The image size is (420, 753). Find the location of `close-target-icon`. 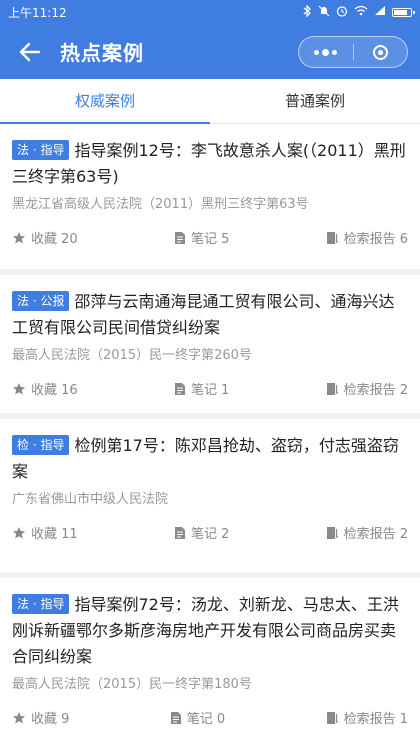

close-target-icon is located at coordinates (380, 52).